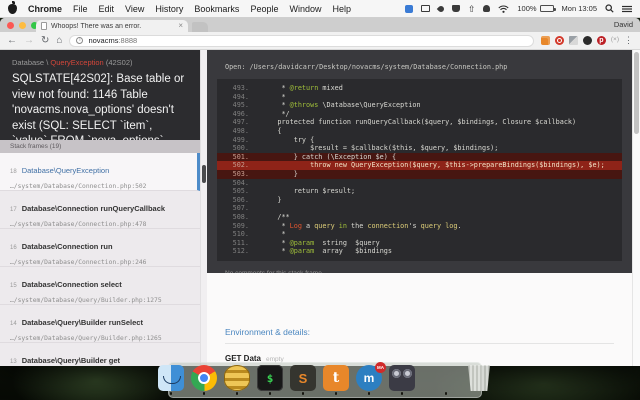 Image resolution: width=640 pixels, height=400 pixels. I want to click on stack-frame-number: 14, so click(13, 324).